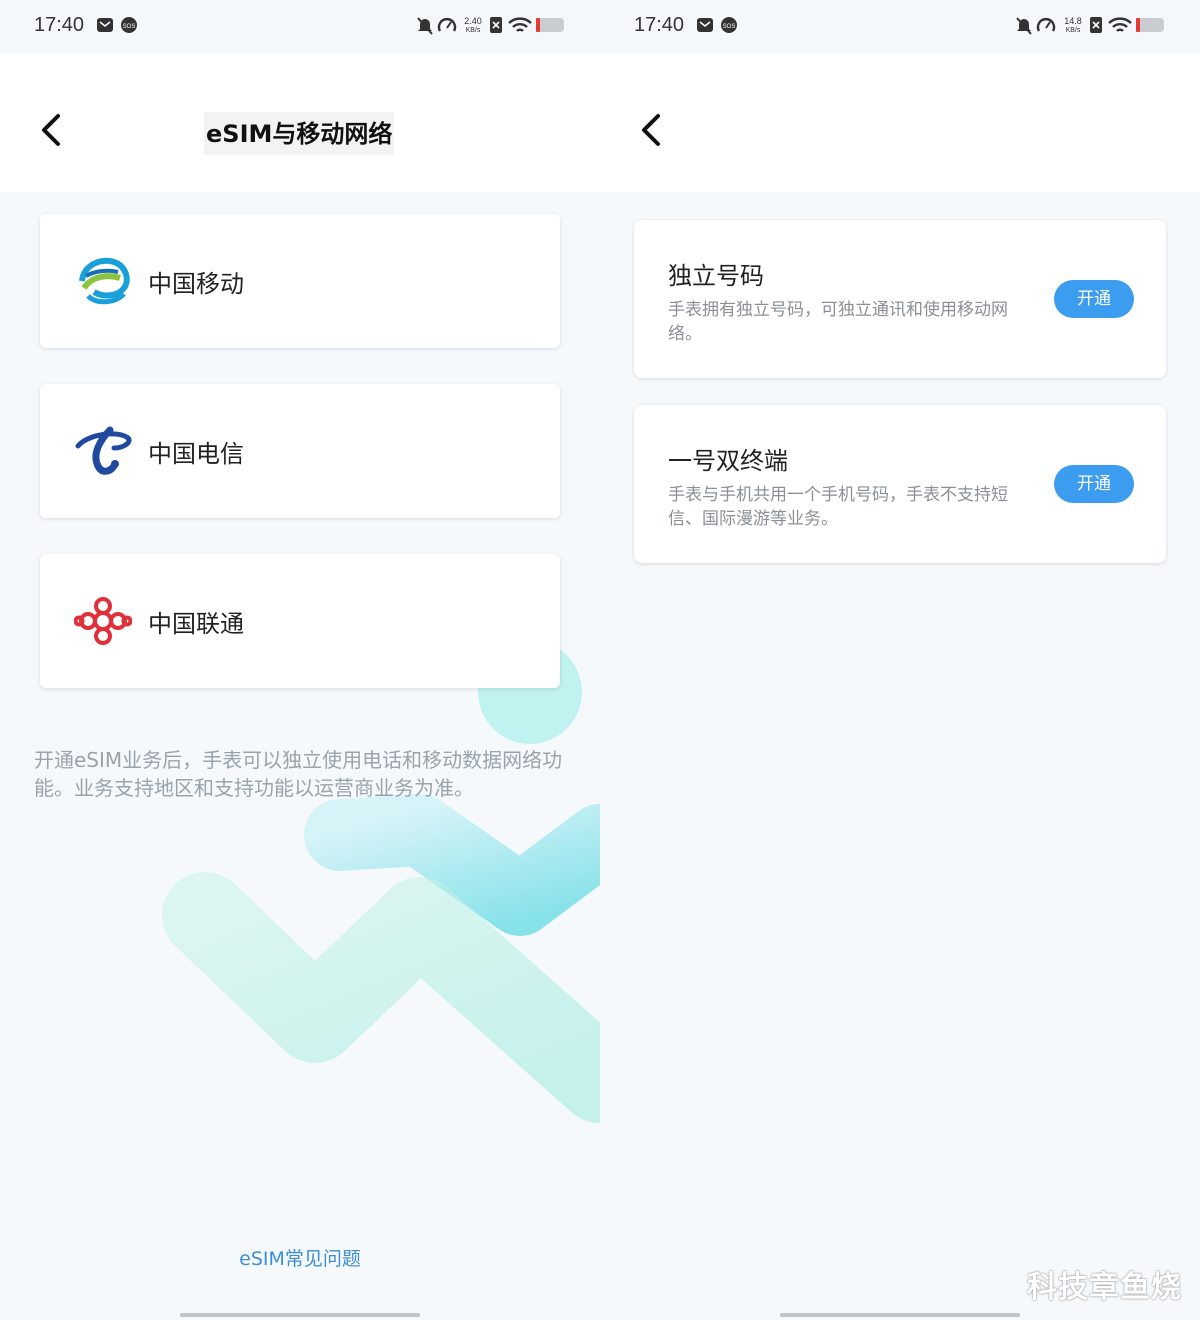 The width and height of the screenshot is (1200, 1320). What do you see at coordinates (300, 1257) in the screenshot?
I see `esim-faq-link: eSIM常见问题` at bounding box center [300, 1257].